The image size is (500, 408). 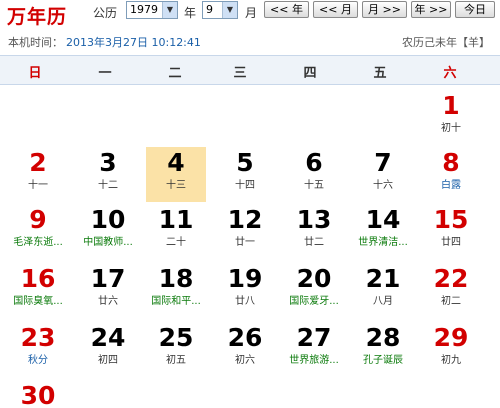 I want to click on lunar-date: 廿八, so click(x=245, y=301).